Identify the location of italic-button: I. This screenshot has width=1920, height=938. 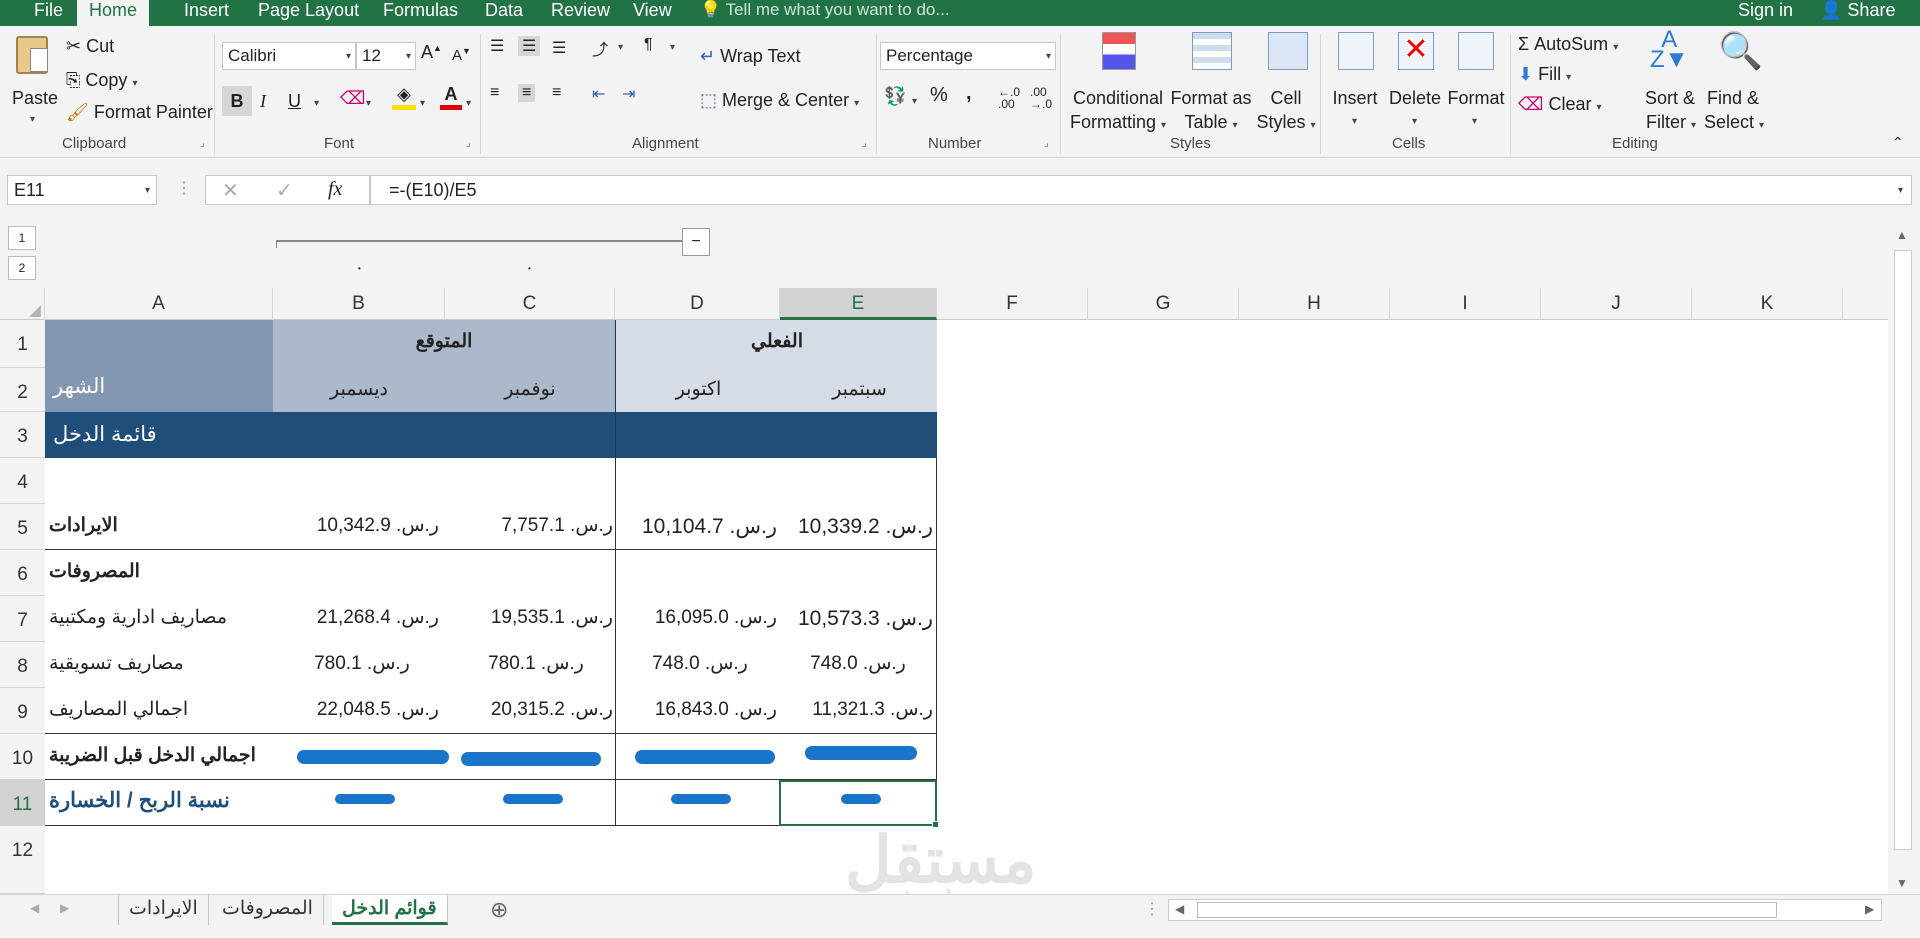
(272, 101).